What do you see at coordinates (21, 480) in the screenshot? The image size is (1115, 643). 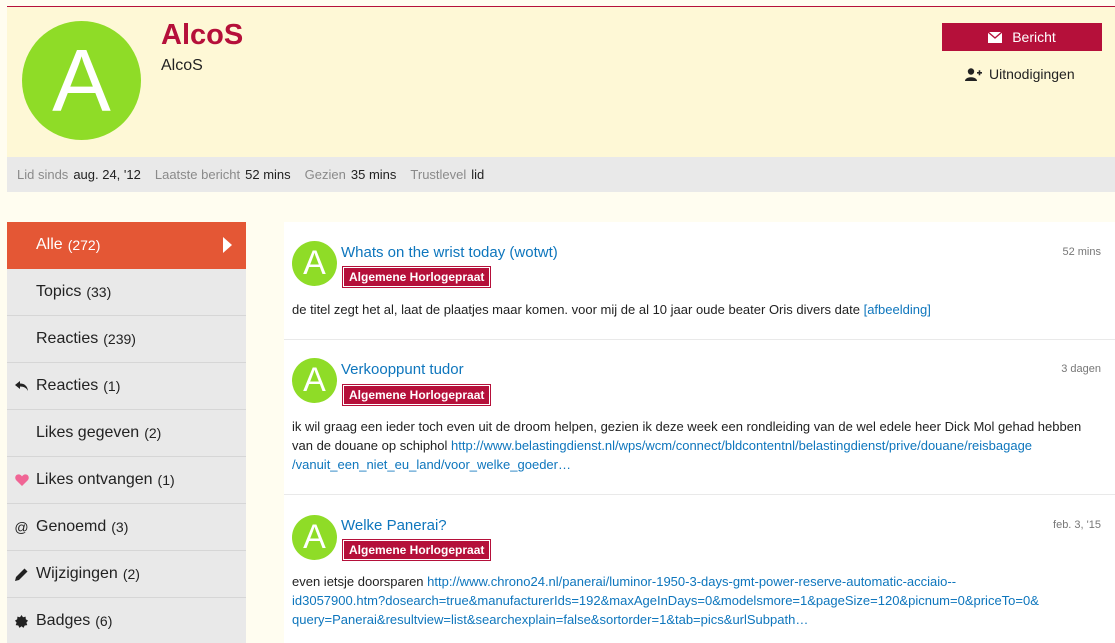 I see `heart-icon` at bounding box center [21, 480].